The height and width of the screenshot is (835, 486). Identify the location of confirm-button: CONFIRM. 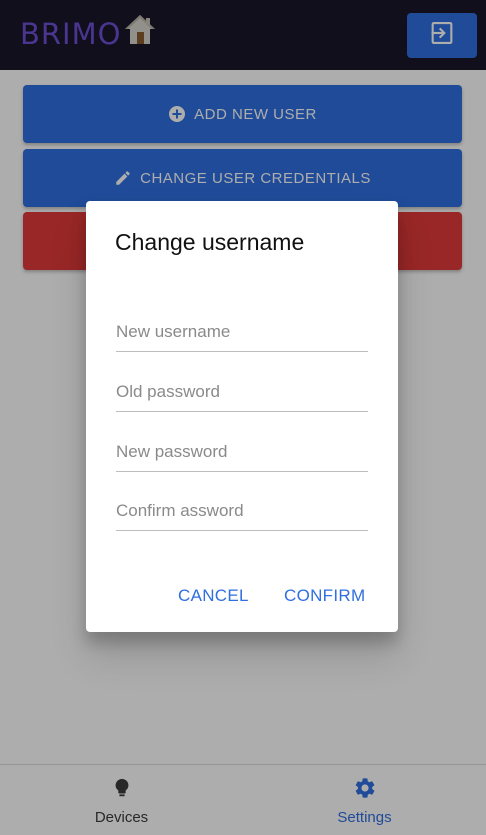
(324, 596).